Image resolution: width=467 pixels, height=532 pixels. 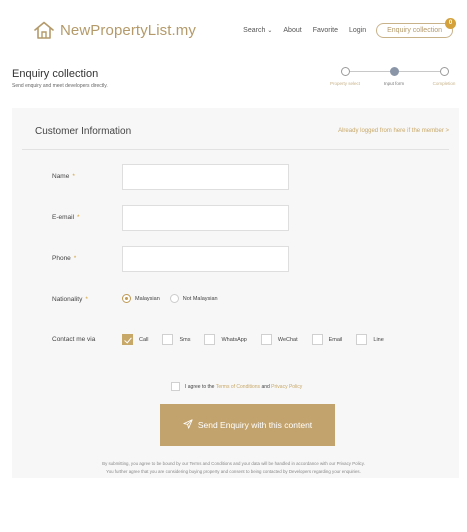 What do you see at coordinates (378, 339) in the screenshot?
I see `check-label-line: Line` at bounding box center [378, 339].